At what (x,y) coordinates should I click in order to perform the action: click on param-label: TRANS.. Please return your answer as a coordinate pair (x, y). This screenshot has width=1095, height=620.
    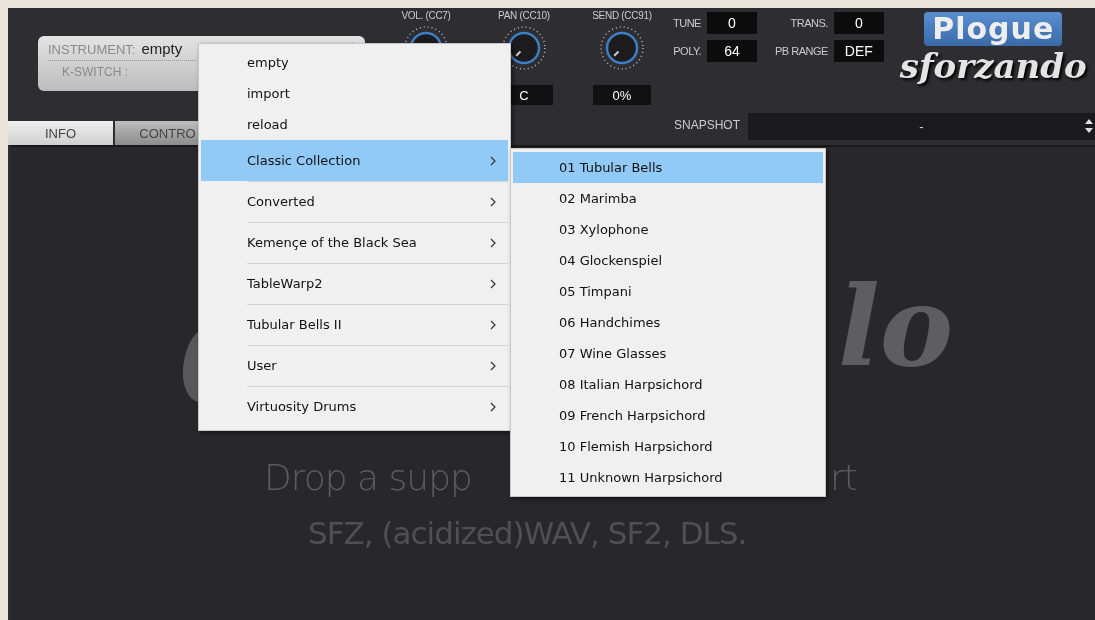
    Looking at the image, I should click on (809, 23).